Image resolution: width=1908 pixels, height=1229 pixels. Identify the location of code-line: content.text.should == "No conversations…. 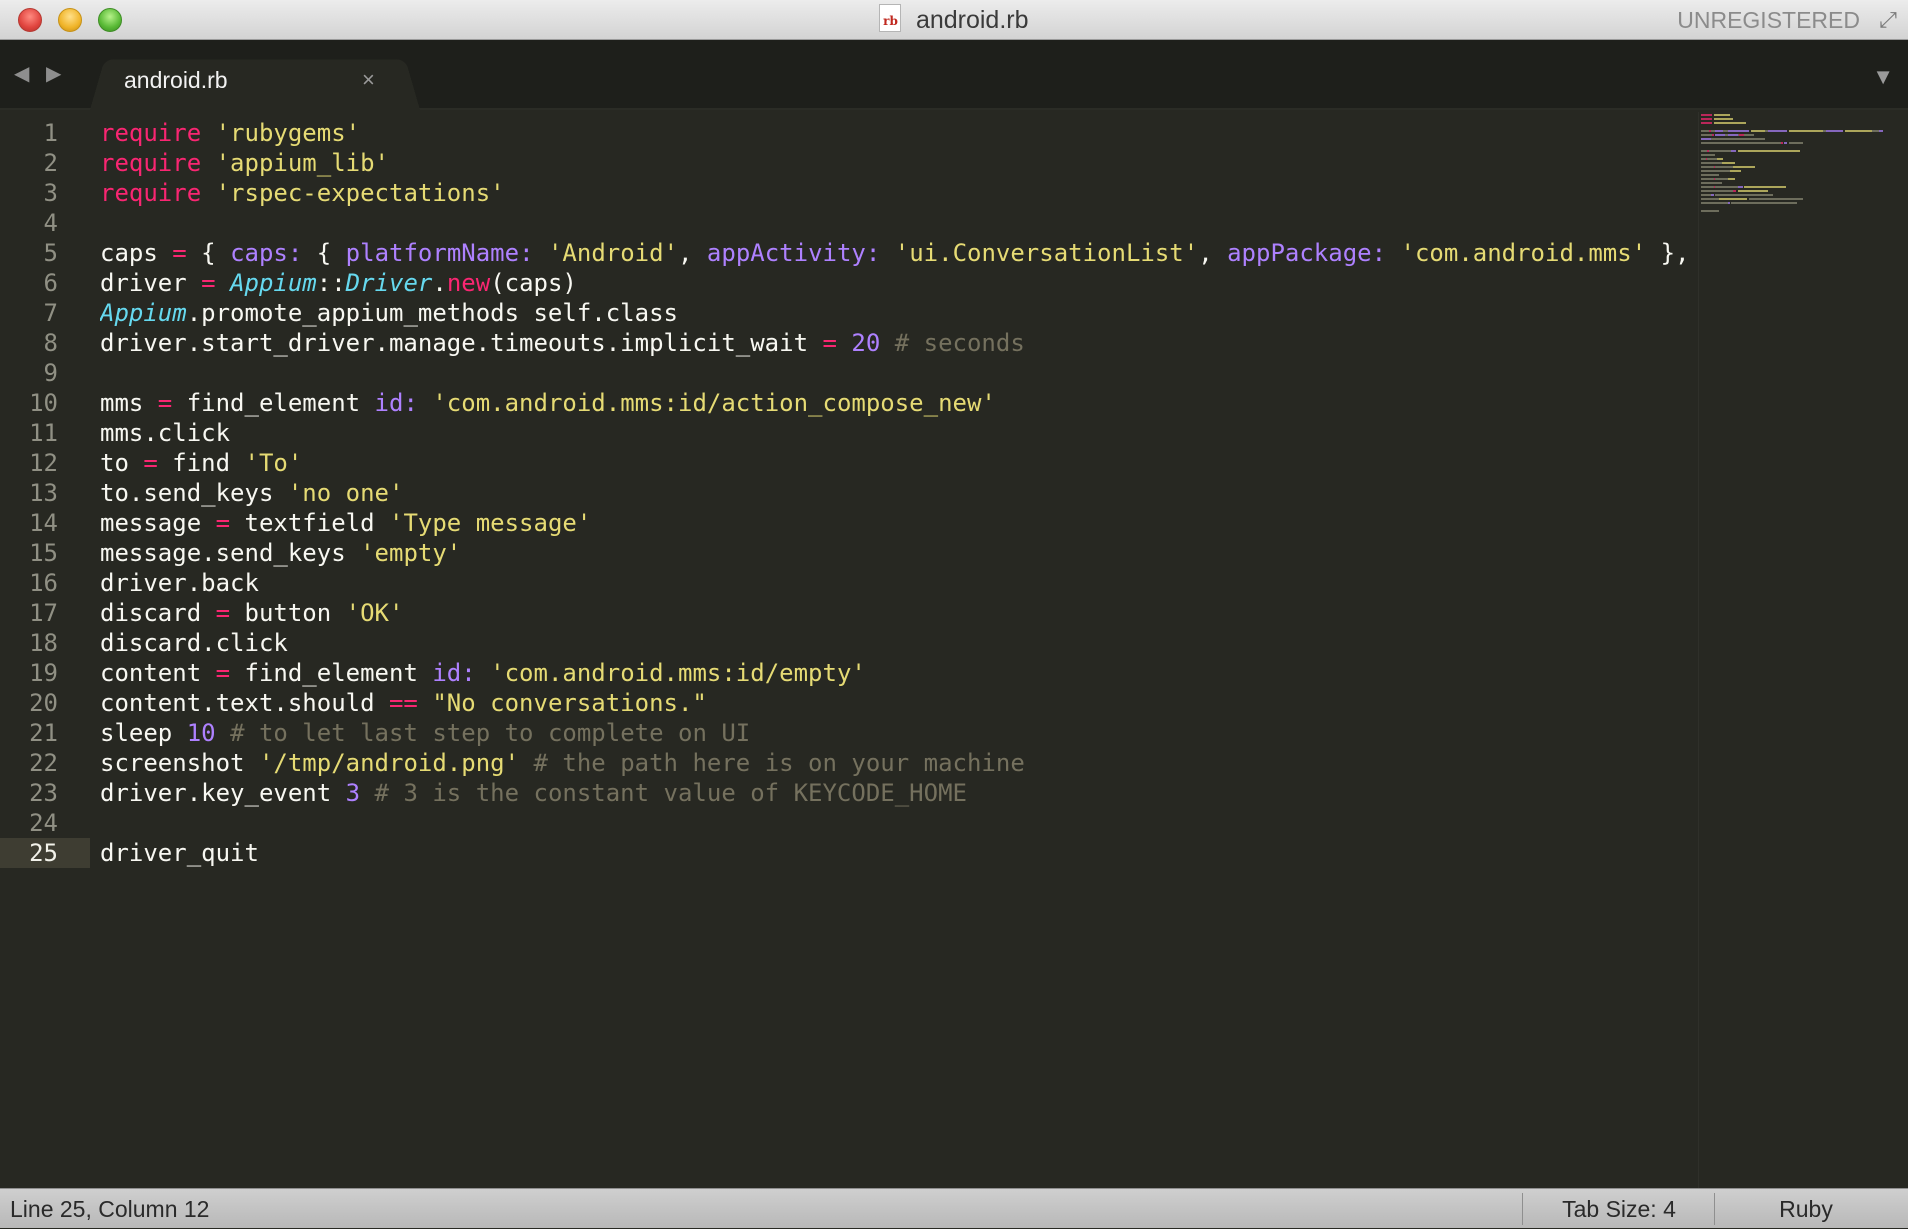
(403, 703).